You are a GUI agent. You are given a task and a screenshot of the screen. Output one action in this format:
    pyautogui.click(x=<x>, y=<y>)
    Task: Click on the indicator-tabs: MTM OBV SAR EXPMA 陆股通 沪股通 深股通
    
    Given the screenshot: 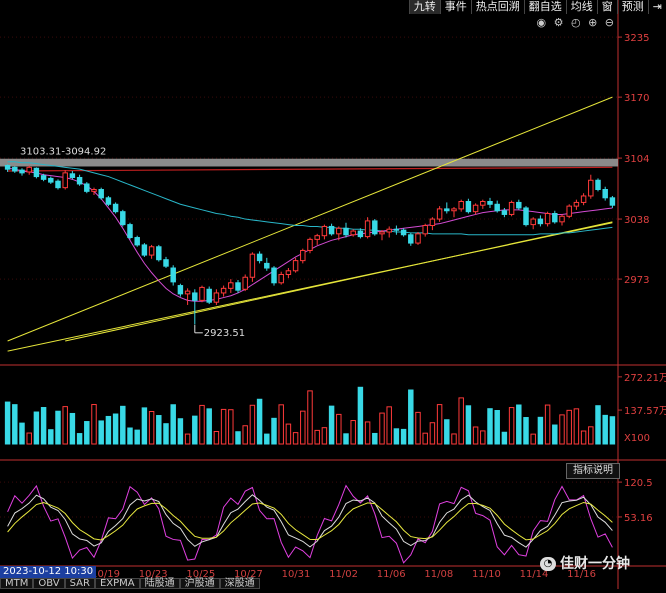 What is the action you would take?
    pyautogui.click(x=130, y=583)
    